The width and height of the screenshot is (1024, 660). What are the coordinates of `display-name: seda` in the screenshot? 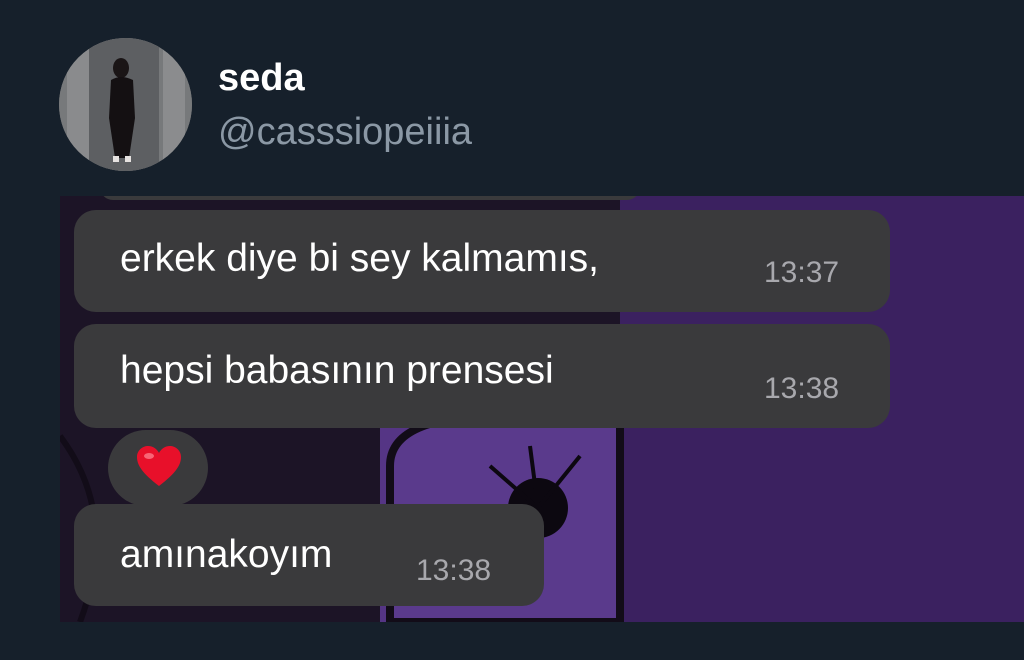 It's located at (261, 78).